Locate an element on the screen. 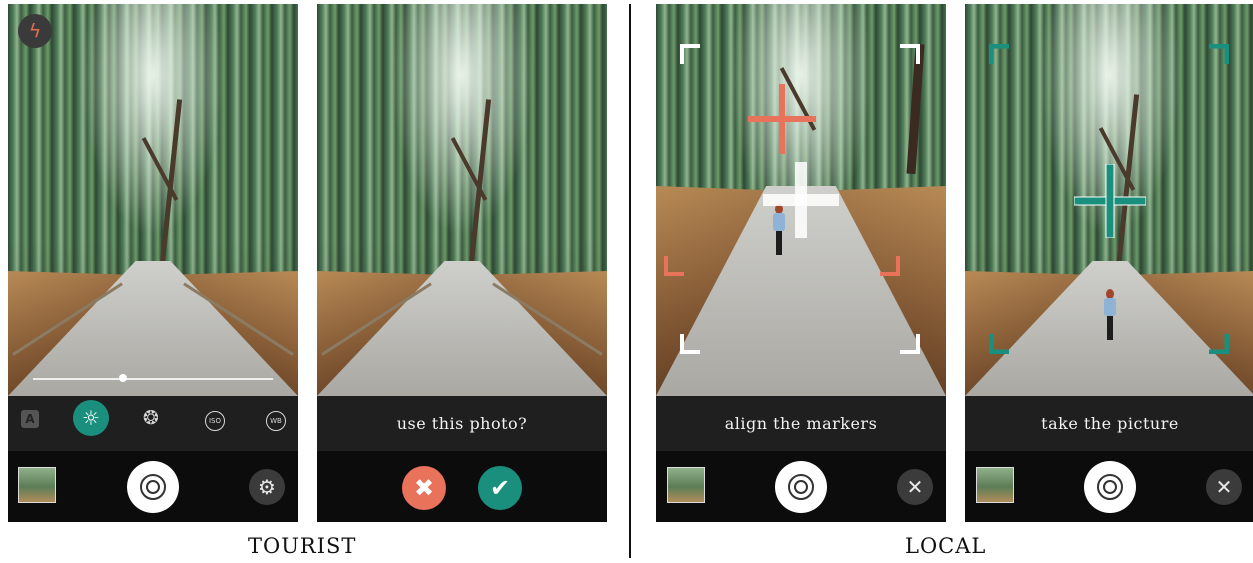 This screenshot has width=1253, height=563. caption-tourist: TOURIST is located at coordinates (302, 546).